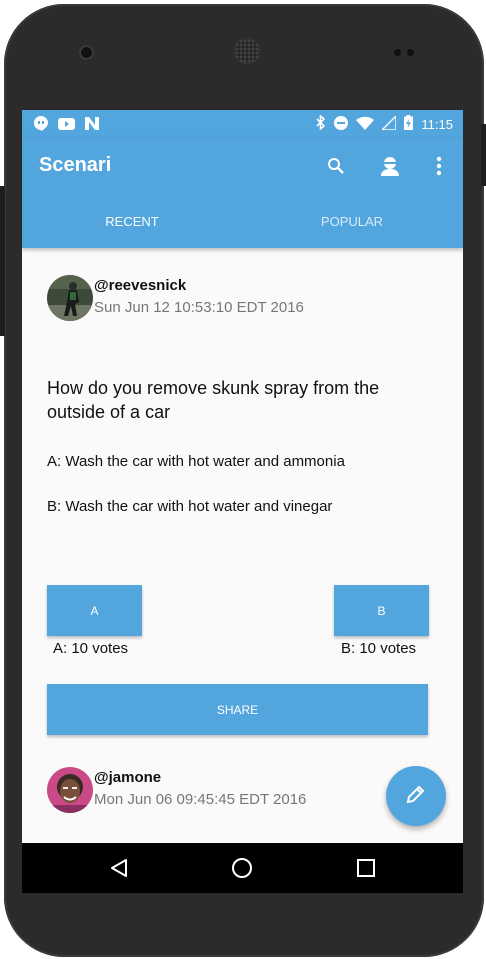  What do you see at coordinates (336, 166) in the screenshot?
I see `search-icon` at bounding box center [336, 166].